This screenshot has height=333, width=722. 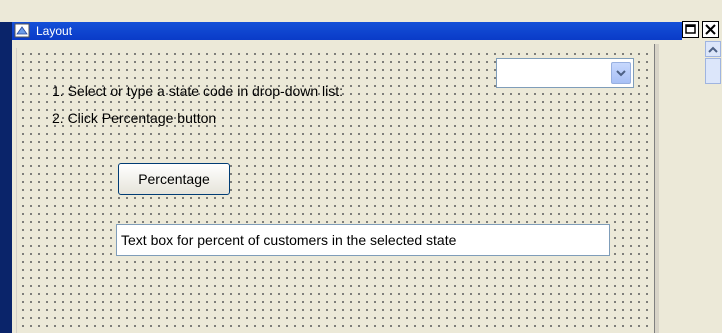 I want to click on grid-edge, so click(x=656, y=188).